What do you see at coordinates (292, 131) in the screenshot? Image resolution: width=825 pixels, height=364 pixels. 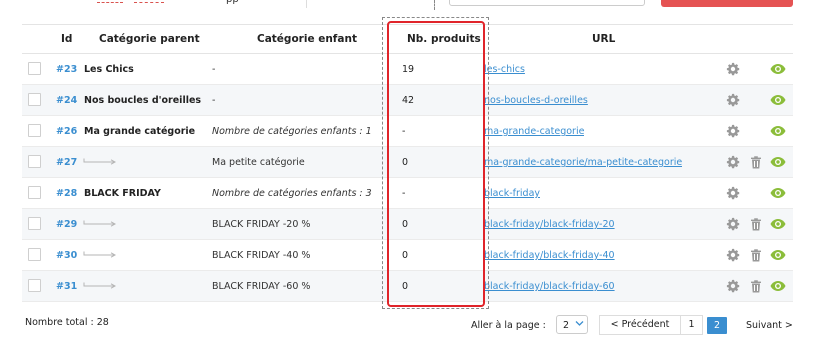 I see `child-category: Nombre de catégories enfants : 1` at bounding box center [292, 131].